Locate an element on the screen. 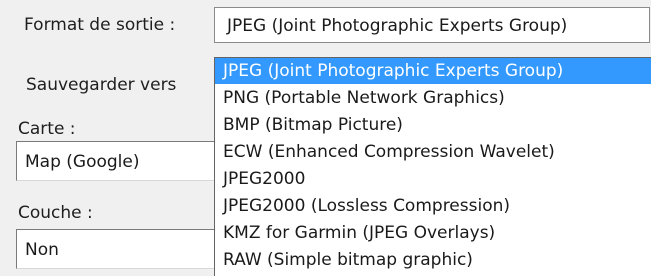  format-option-png: PNG (Portable Network Graphics) is located at coordinates (433, 98).